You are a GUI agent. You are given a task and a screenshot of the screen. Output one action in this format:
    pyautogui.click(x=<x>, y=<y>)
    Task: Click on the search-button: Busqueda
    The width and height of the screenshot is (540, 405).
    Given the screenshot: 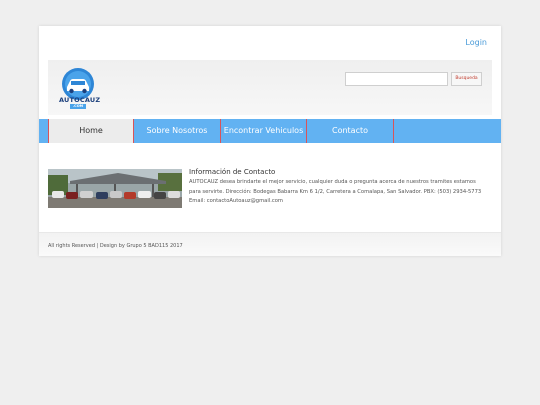 What is the action you would take?
    pyautogui.click(x=466, y=79)
    